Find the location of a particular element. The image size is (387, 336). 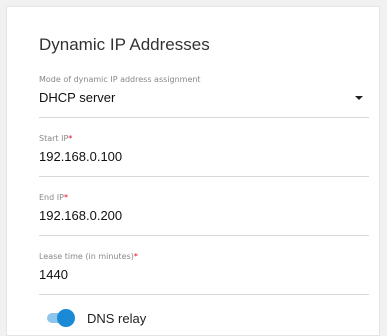

start-ip-underline is located at coordinates (204, 176).